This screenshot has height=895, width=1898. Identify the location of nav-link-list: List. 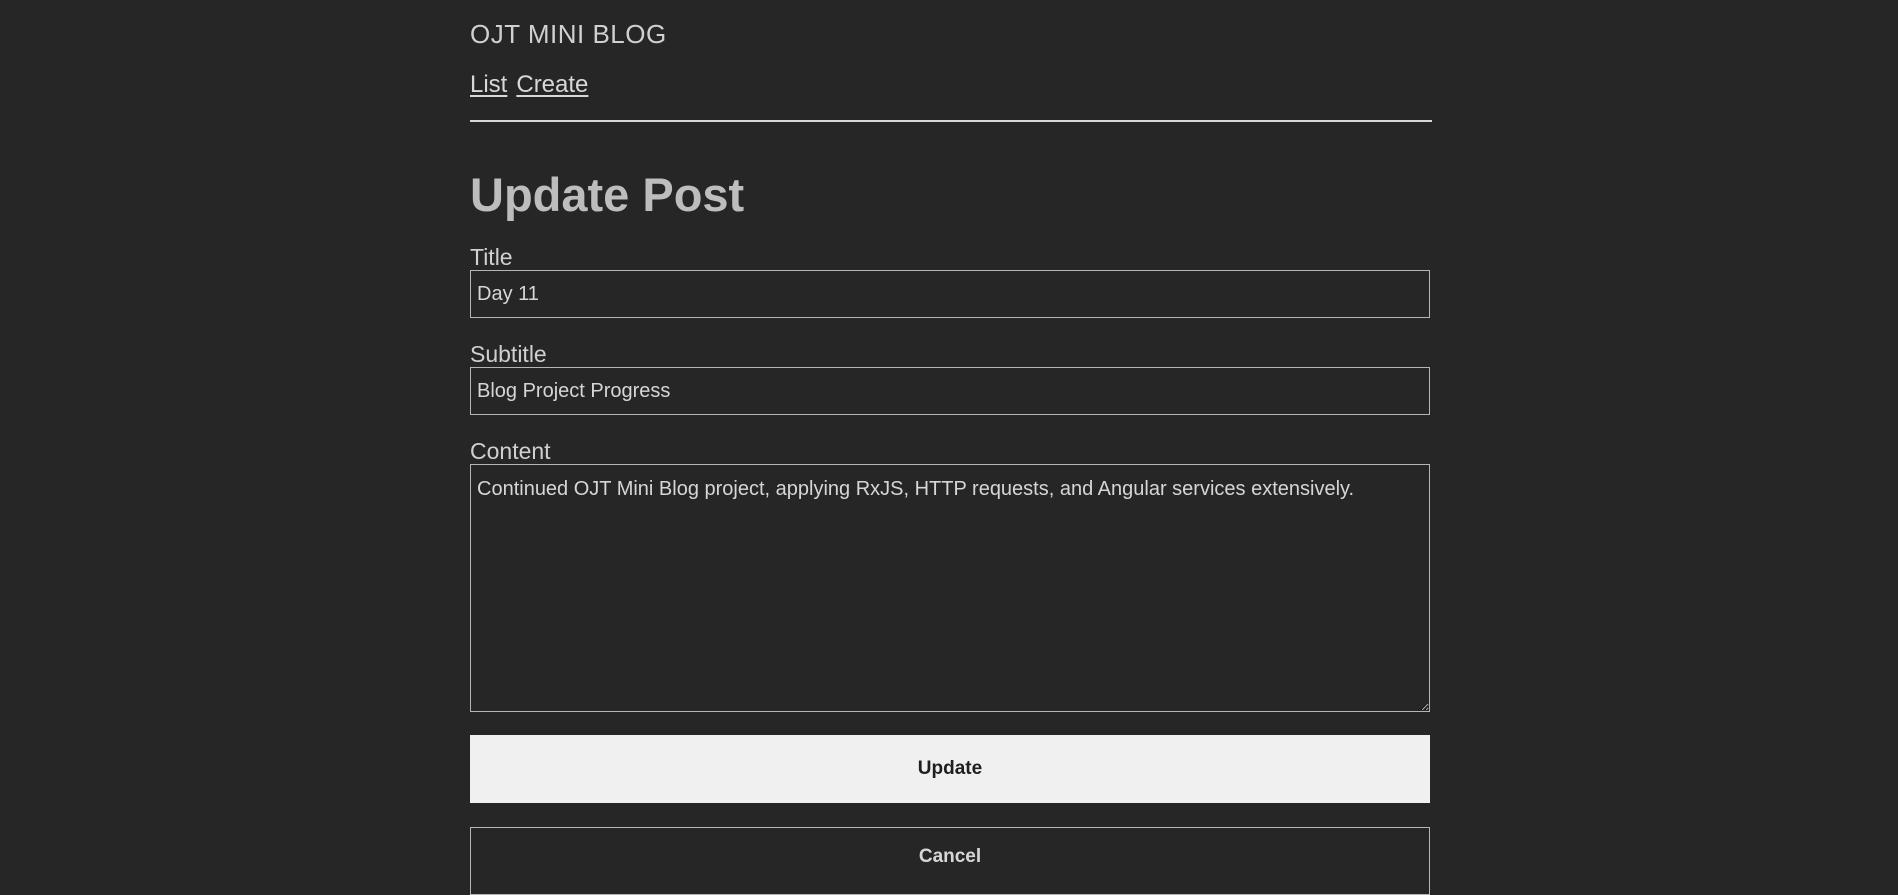
(488, 84).